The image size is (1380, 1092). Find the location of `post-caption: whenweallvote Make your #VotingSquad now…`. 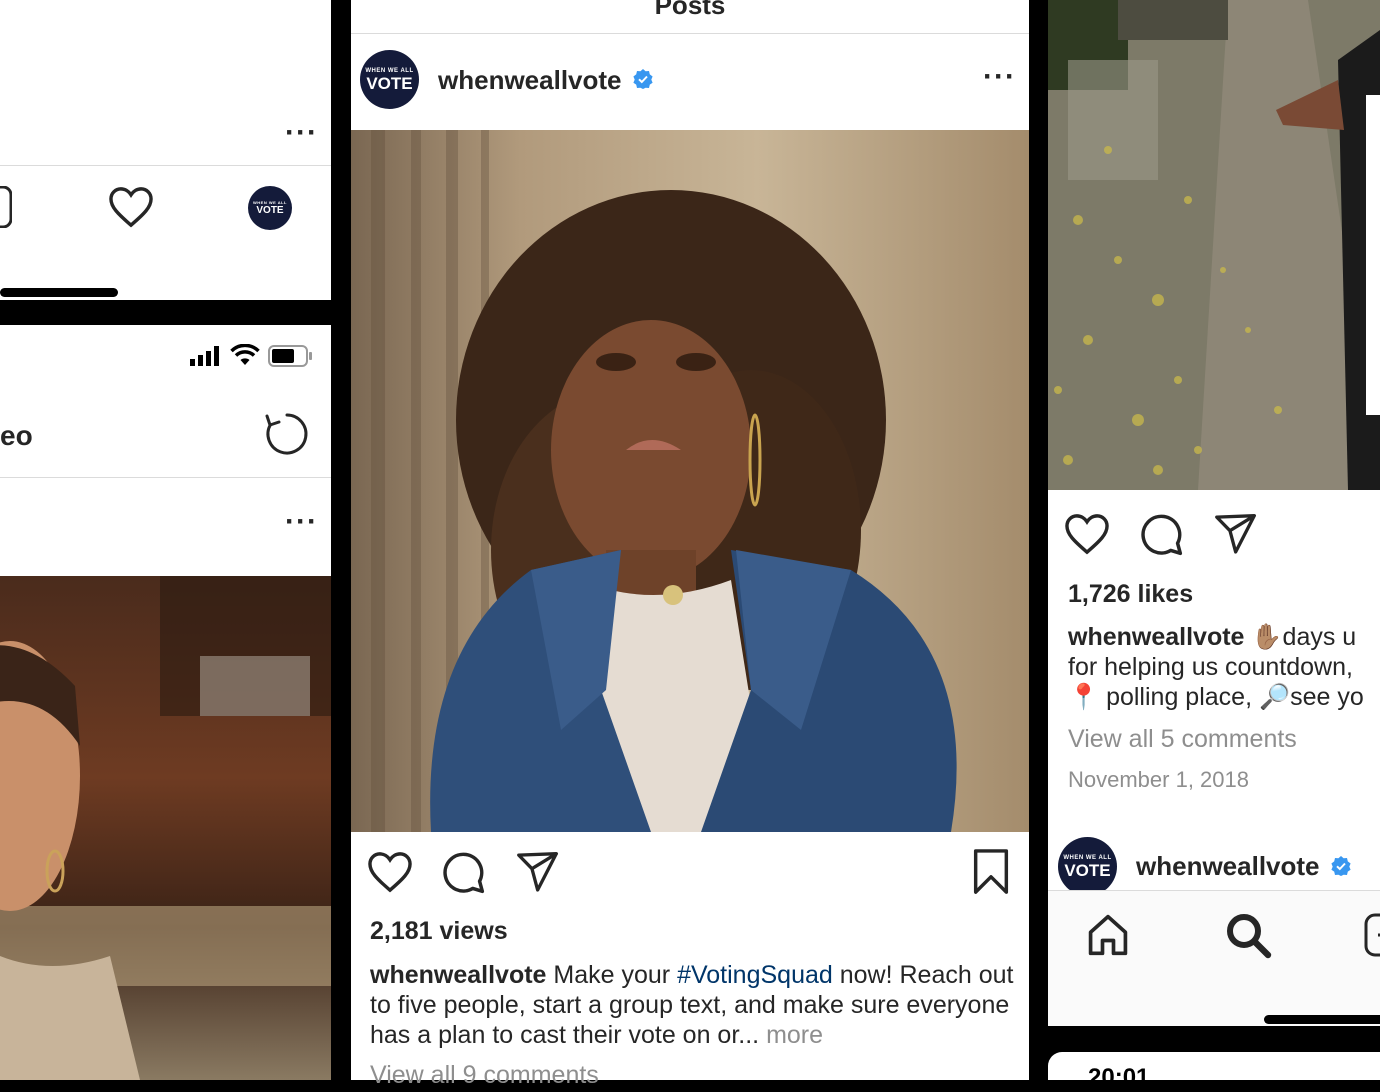

post-caption: whenweallvote Make your #VotingSquad now… is located at coordinates (695, 1005).